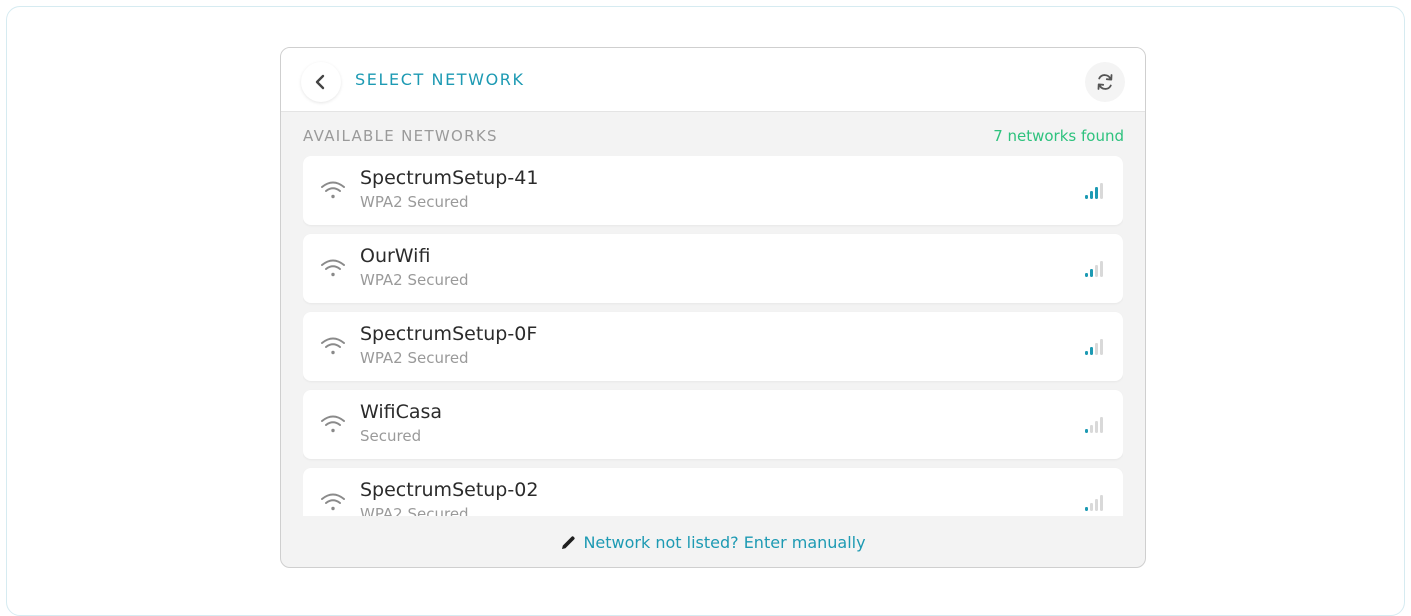 The width and height of the screenshot is (1411, 616). Describe the element at coordinates (449, 490) in the screenshot. I see `network-ssid: SpectrumSetup-02` at that location.